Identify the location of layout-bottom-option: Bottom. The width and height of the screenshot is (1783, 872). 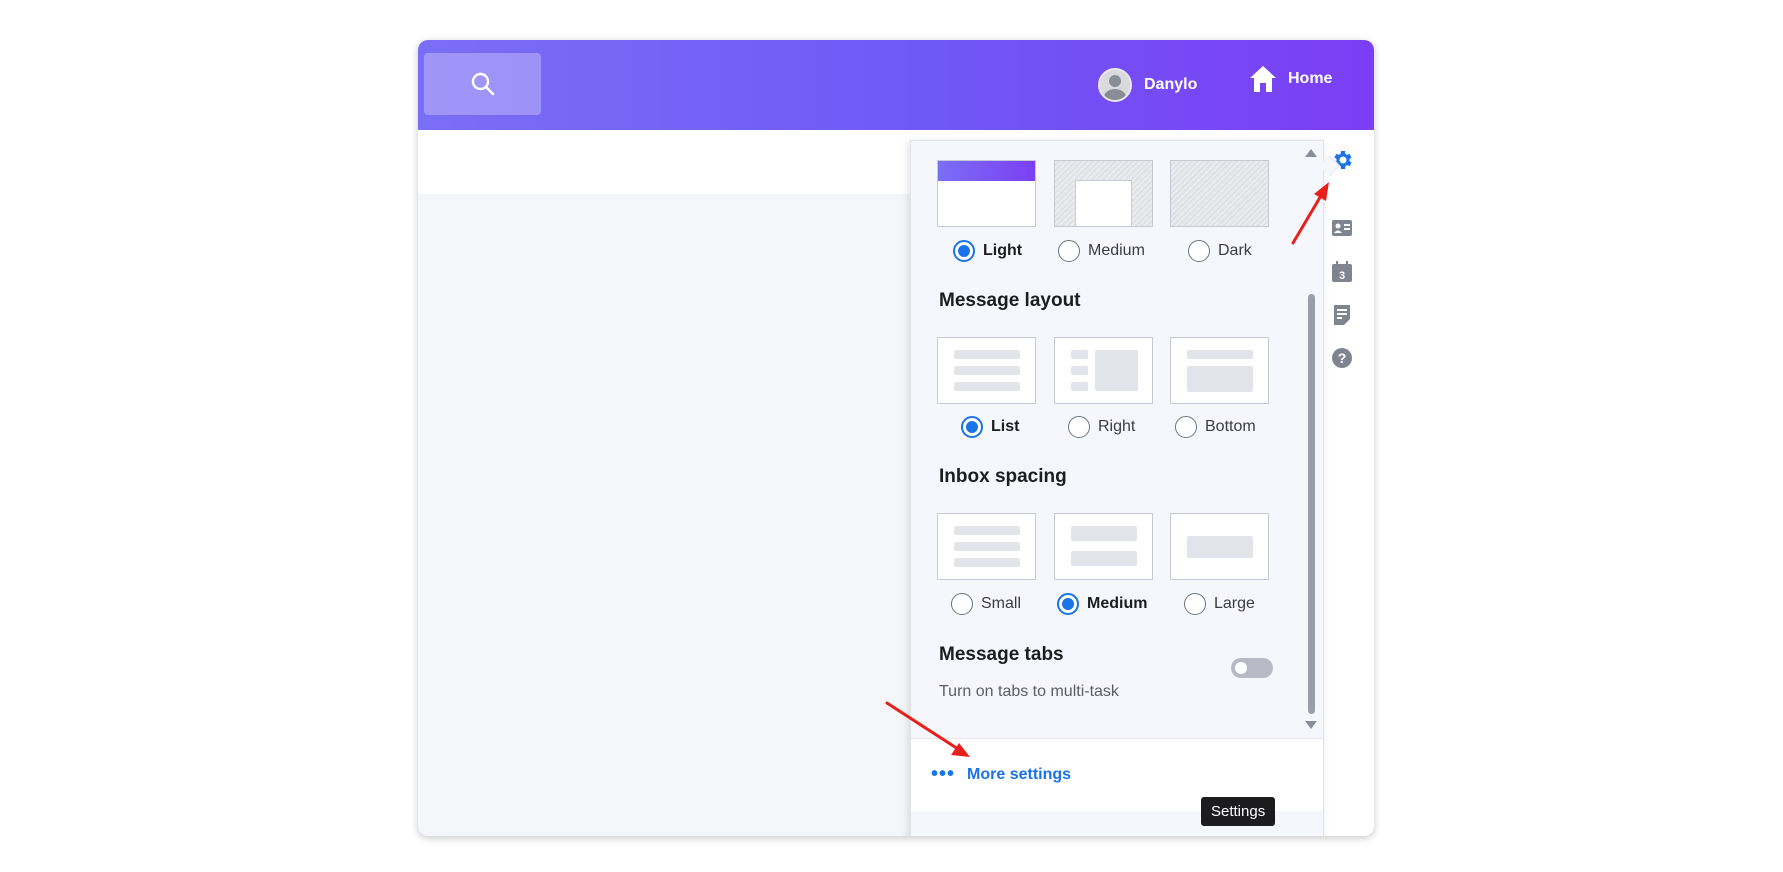
(1215, 427).